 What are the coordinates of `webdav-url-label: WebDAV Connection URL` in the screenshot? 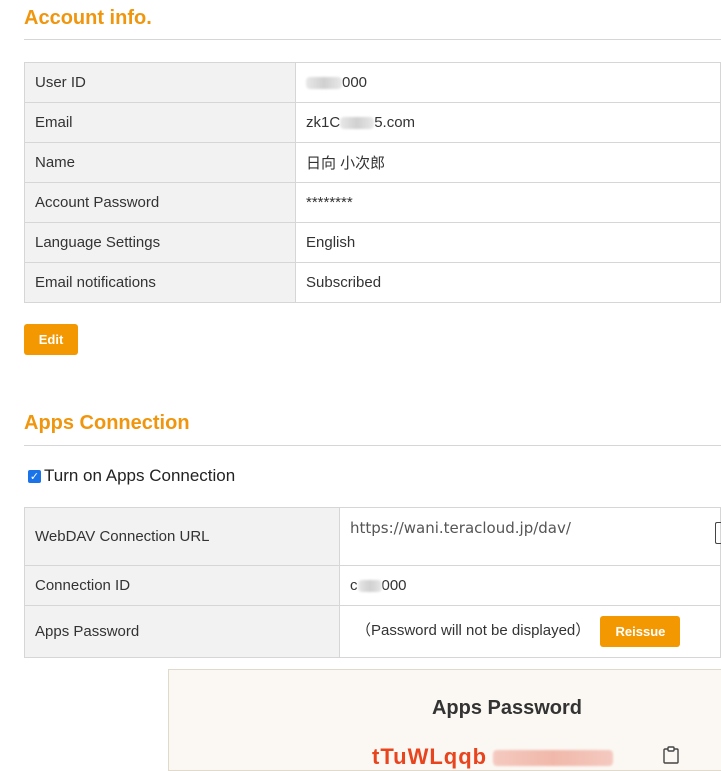 It's located at (182, 536).